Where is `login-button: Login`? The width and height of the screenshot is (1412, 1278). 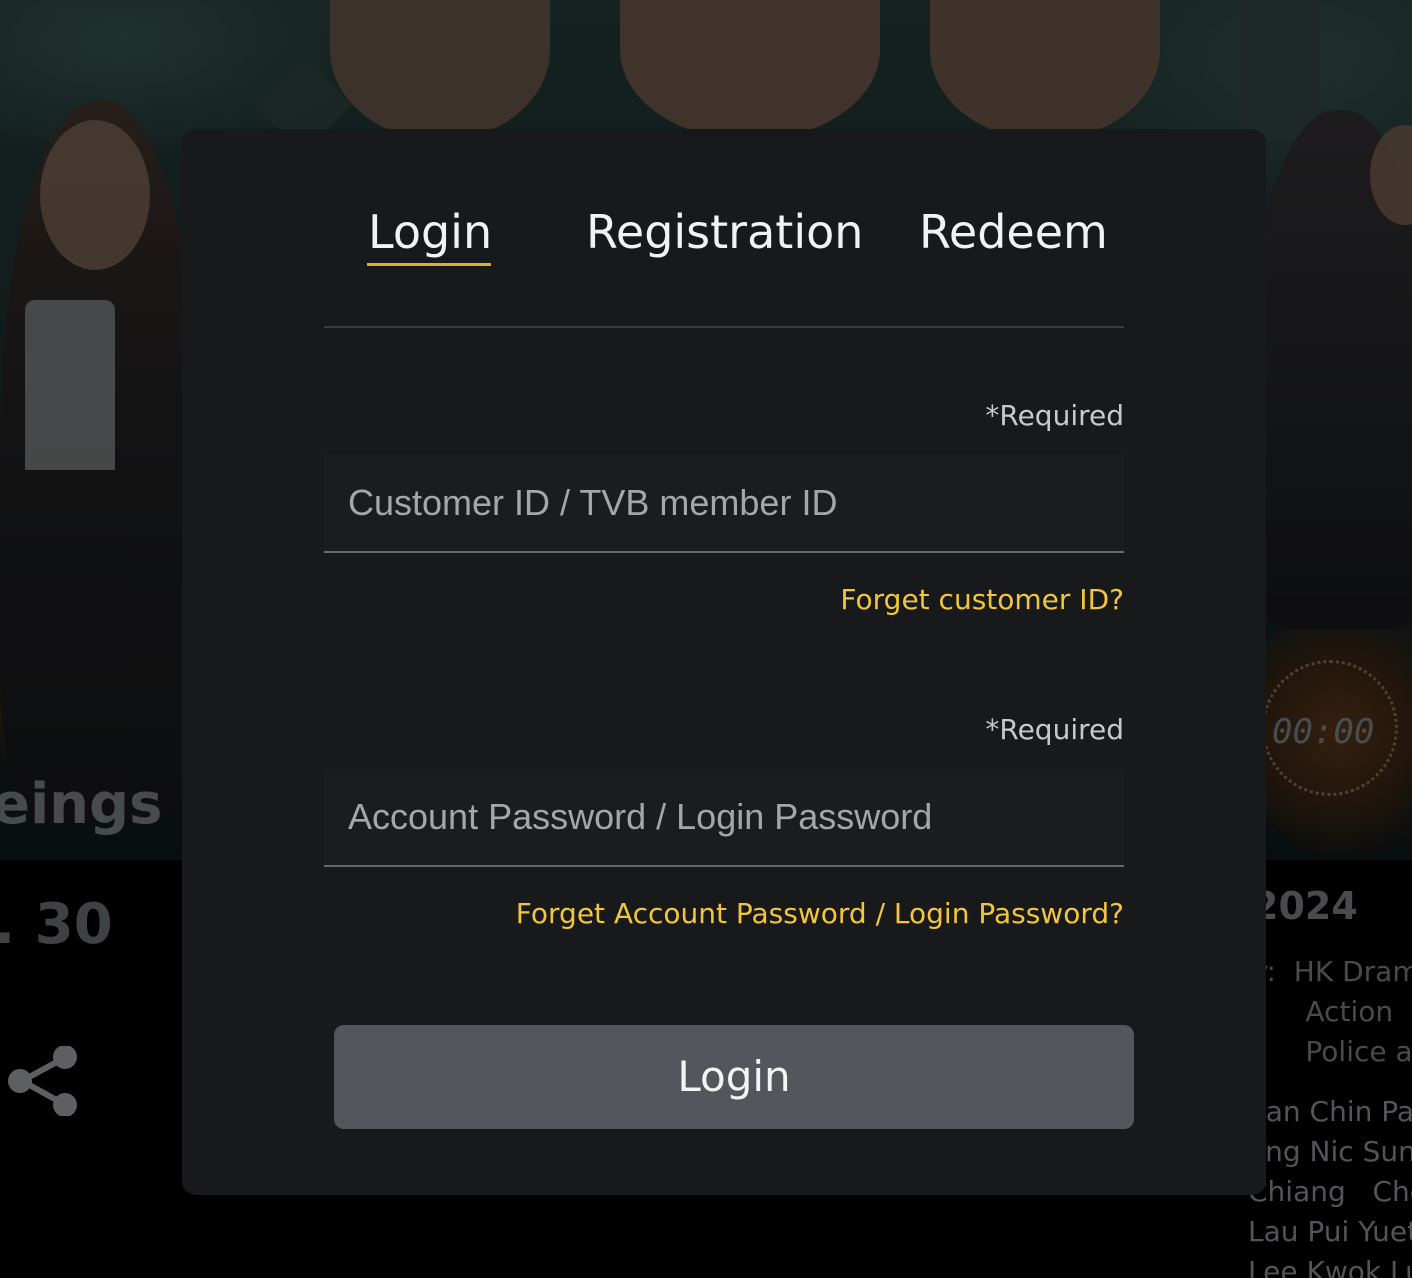 login-button: Login is located at coordinates (734, 1077).